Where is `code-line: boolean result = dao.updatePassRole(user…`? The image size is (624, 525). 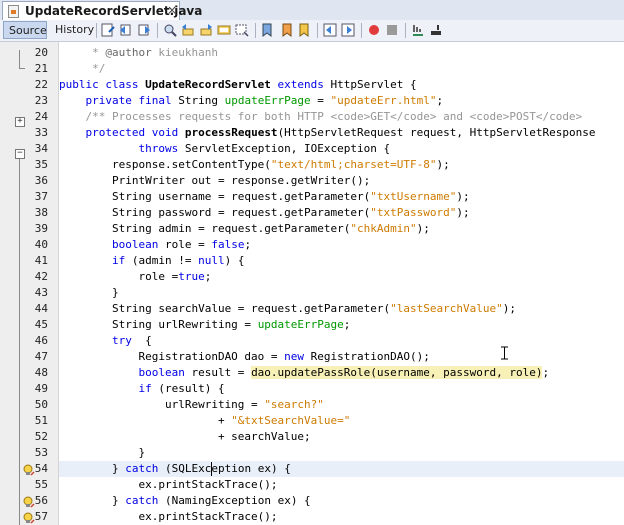 code-line: boolean result = dao.updatePassRole(user… is located at coordinates (341, 373).